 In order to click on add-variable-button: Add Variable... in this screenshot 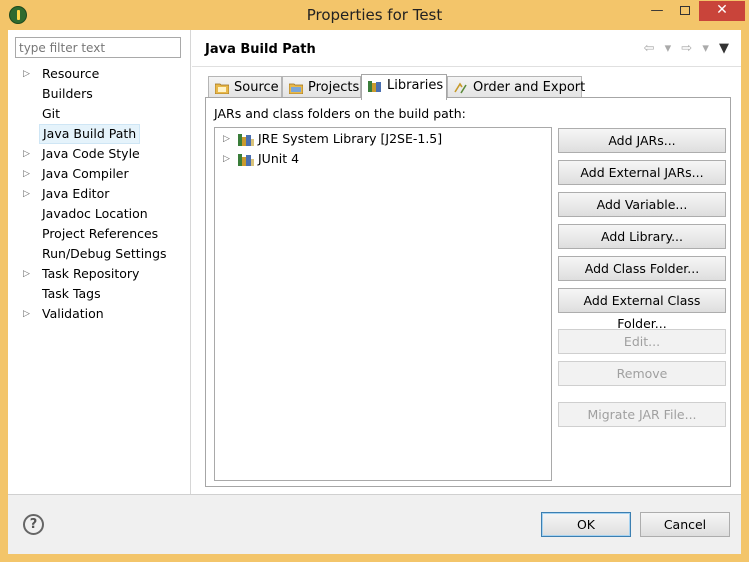, I will do `click(642, 204)`.